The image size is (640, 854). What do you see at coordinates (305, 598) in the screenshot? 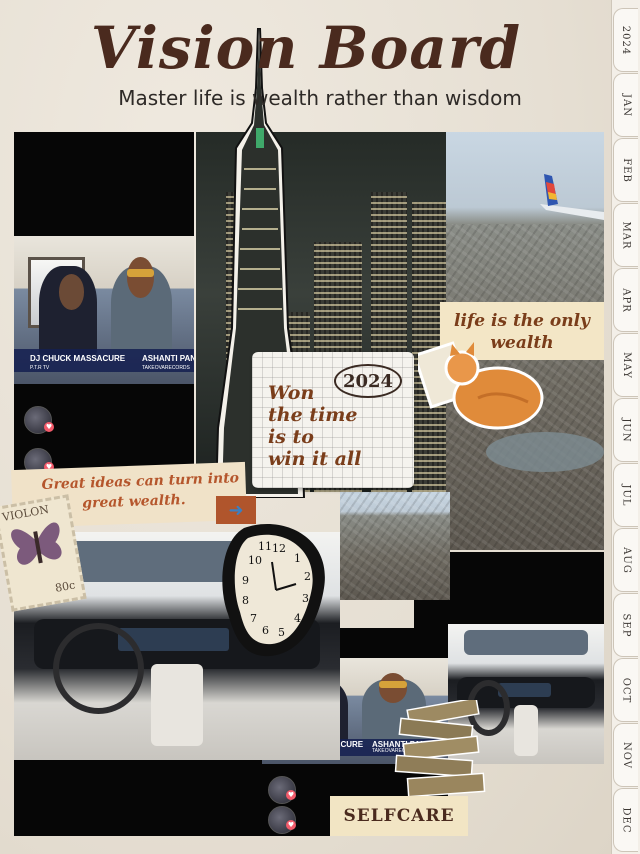
I see `svg-text: 3` at bounding box center [305, 598].